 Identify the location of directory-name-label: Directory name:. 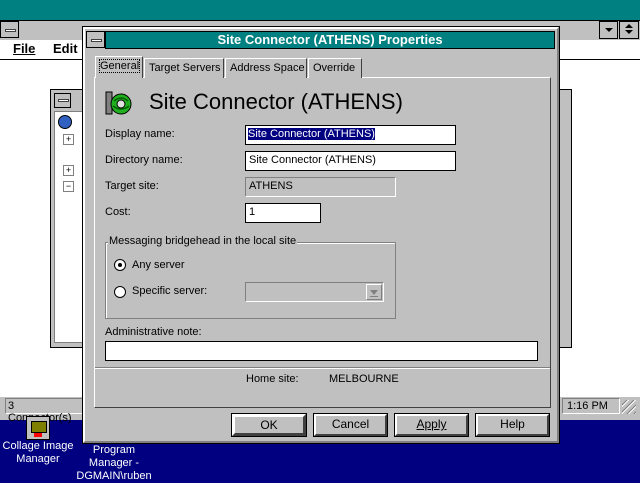
(144, 160).